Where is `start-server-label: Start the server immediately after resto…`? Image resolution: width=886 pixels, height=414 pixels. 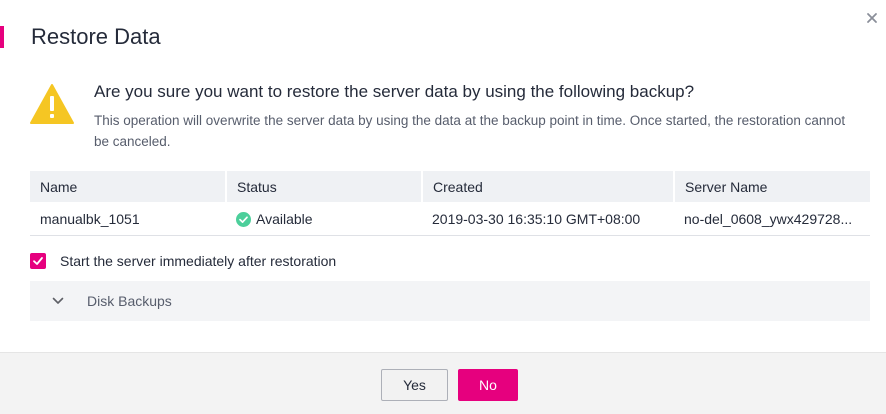
start-server-label: Start the server immediately after resto… is located at coordinates (198, 261).